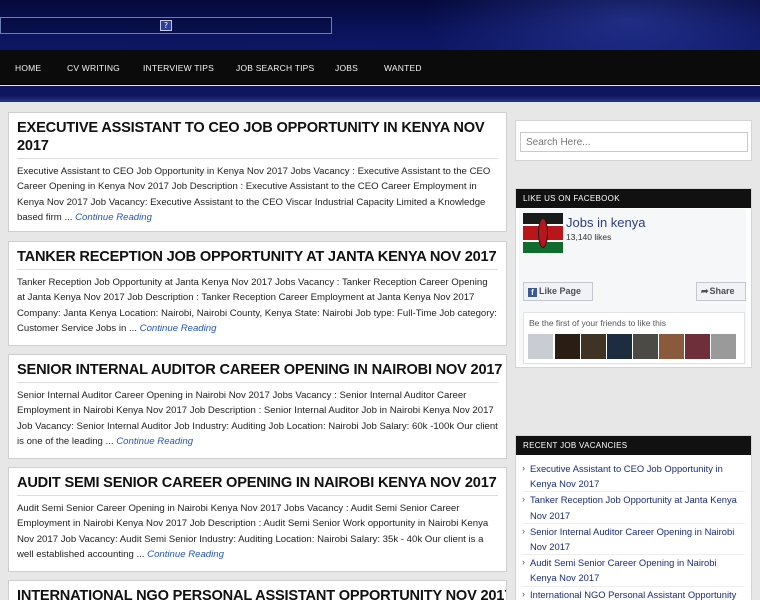 The height and width of the screenshot is (600, 760). I want to click on broken-image-icon: ?, so click(166, 25).